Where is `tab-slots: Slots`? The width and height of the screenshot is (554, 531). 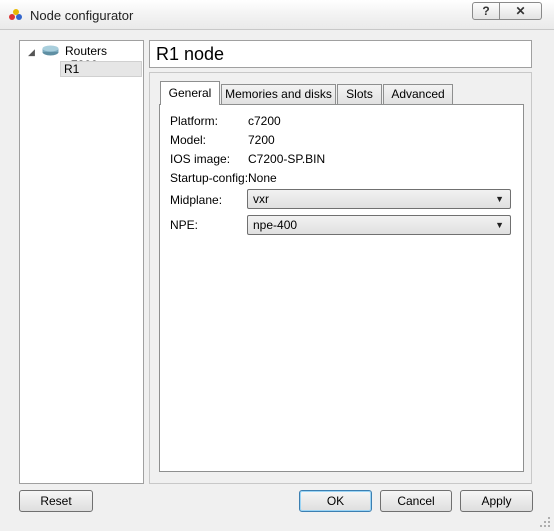
tab-slots: Slots is located at coordinates (359, 94).